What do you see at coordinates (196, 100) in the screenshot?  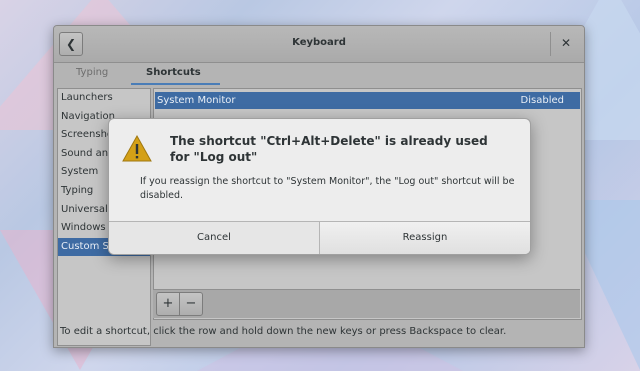 I see `shortcut-name: System Monitor` at bounding box center [196, 100].